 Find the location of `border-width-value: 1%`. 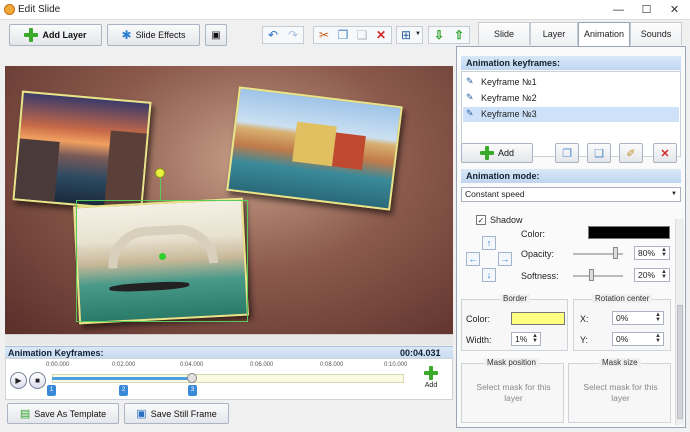

border-width-value: 1% is located at coordinates (521, 339).